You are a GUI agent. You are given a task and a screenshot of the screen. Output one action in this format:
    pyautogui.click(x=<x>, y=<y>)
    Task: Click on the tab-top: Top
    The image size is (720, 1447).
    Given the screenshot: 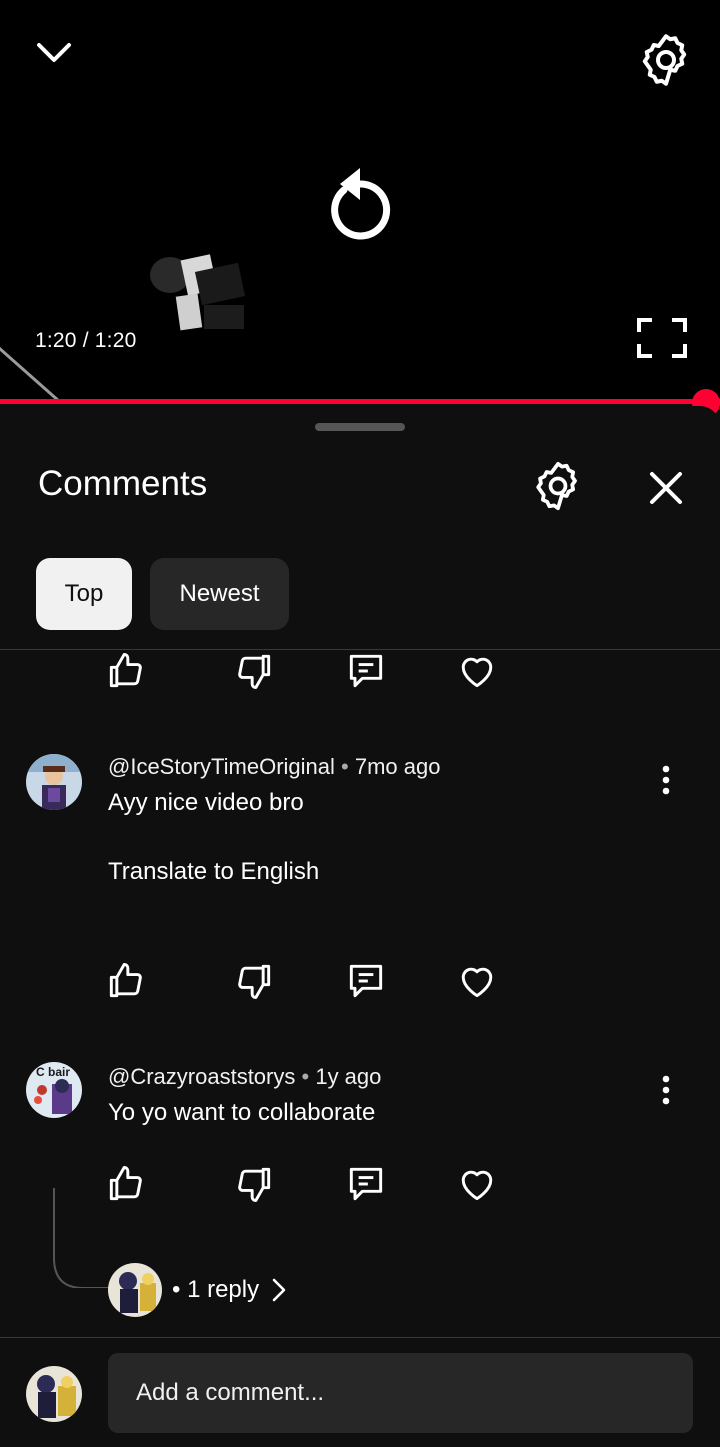 What is the action you would take?
    pyautogui.click(x=84, y=594)
    